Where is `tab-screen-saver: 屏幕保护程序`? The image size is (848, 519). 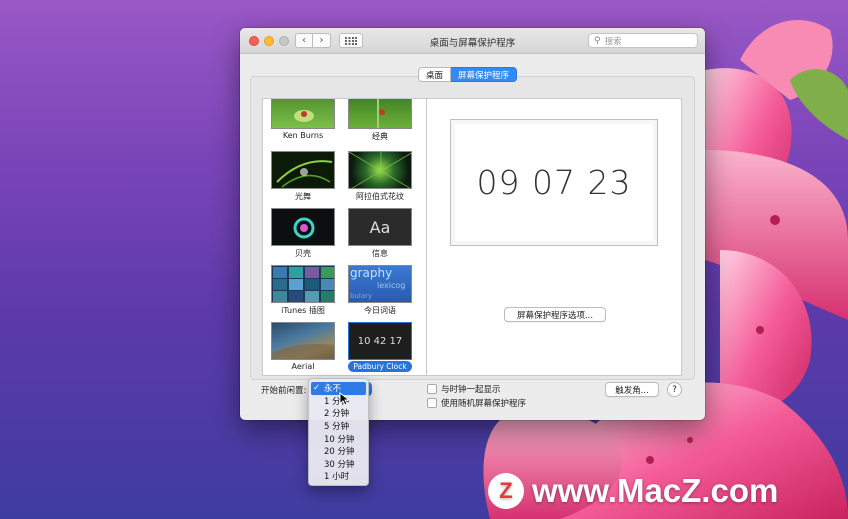 tab-screen-saver: 屏幕保护程序 is located at coordinates (484, 74).